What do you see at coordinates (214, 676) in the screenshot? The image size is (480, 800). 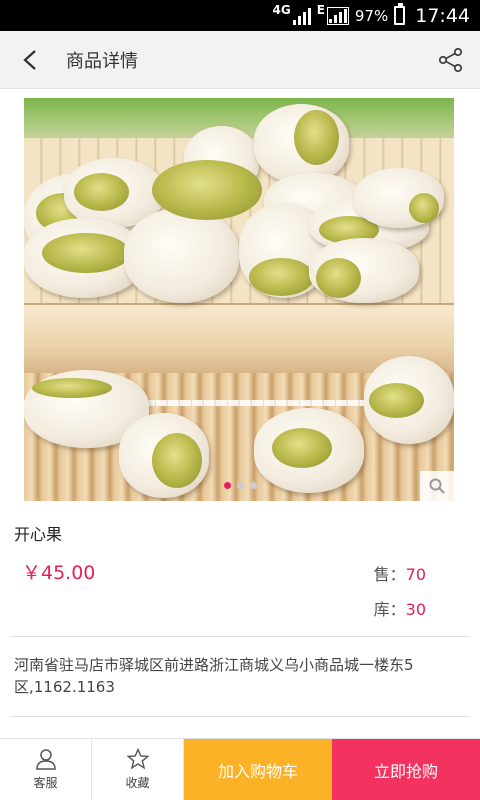 I see `store-address: 河南省驻马店市驿城区前进路浙江商城义乌小商品城一楼东5区,1162.1163` at bounding box center [214, 676].